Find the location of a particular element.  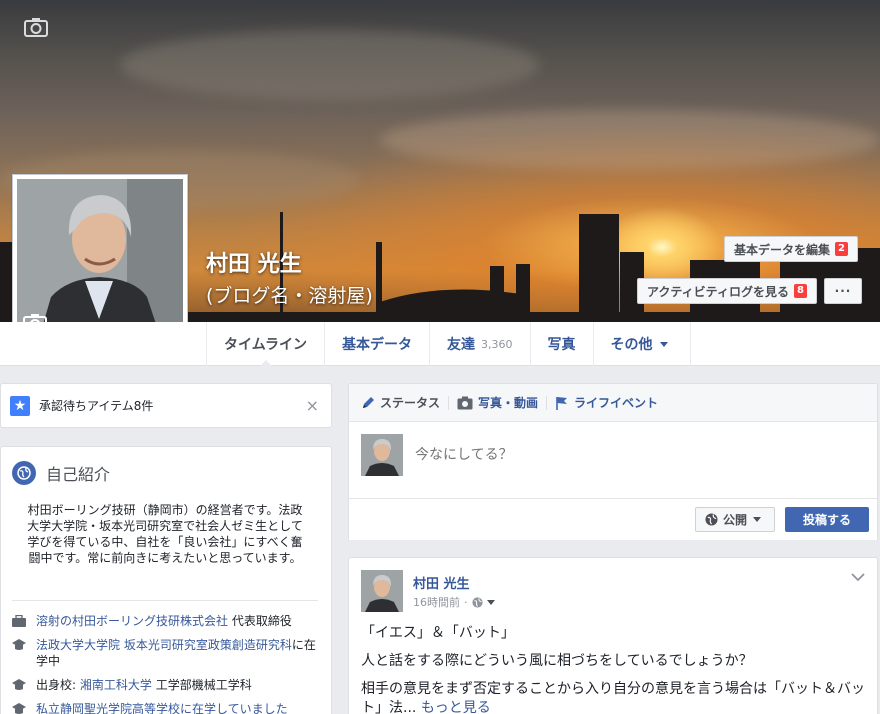

composer-tabs: ステータス 写真・動画 ライフイベント is located at coordinates (613, 403).